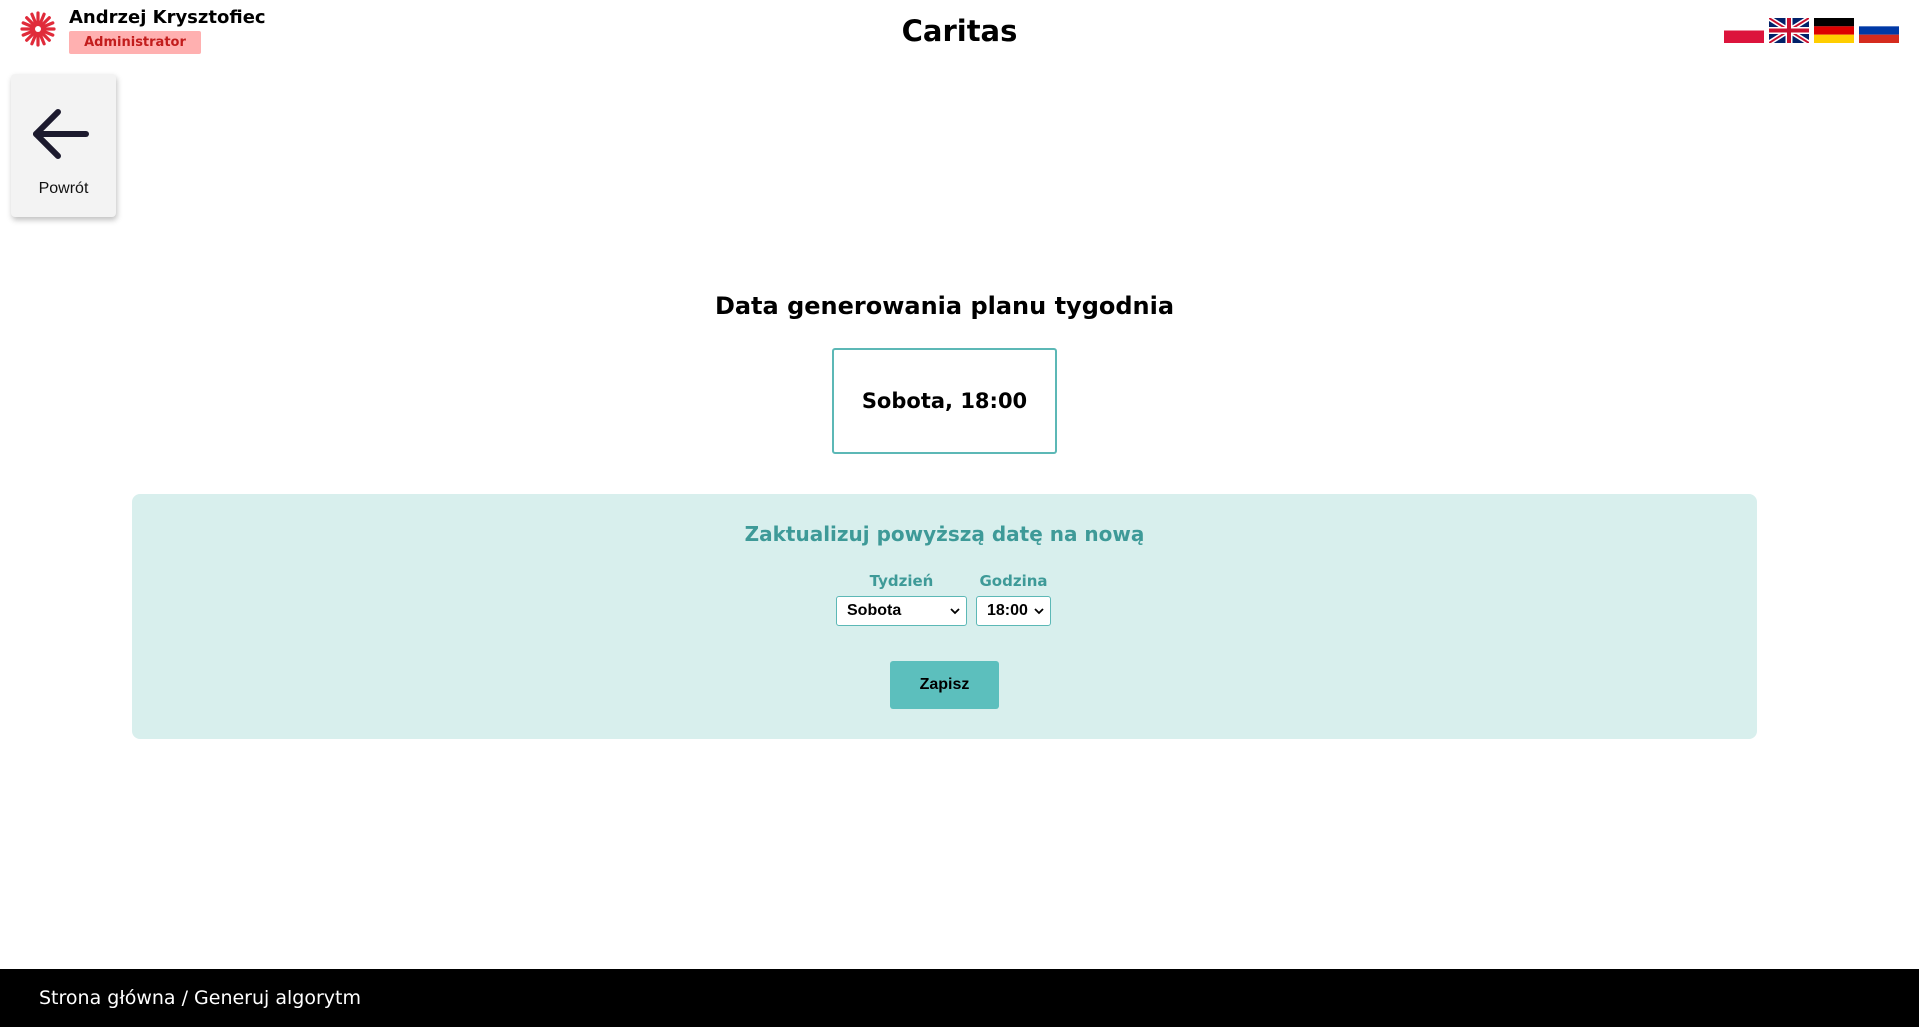 Image resolution: width=1919 pixels, height=1027 pixels. Describe the element at coordinates (1013, 581) in the screenshot. I see `hour-label: Godzina` at that location.